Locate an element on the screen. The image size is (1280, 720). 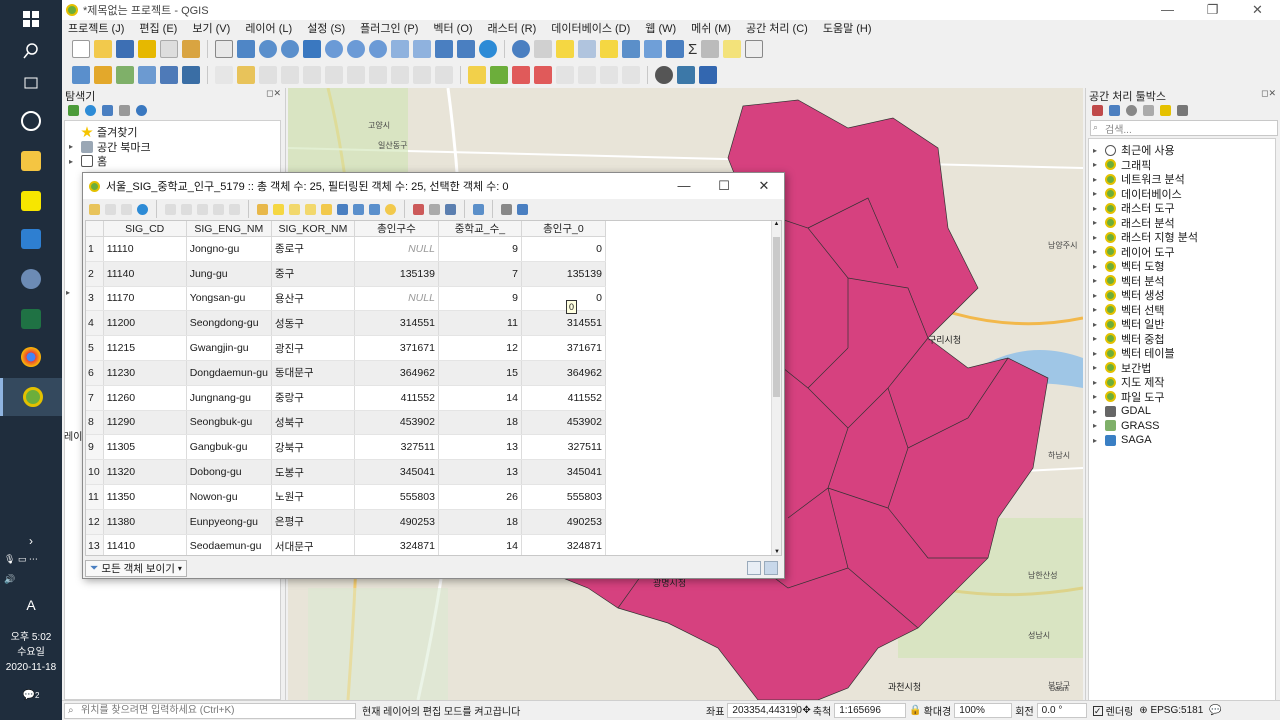
toolbox-item: ▸ 벡터 일반 is located at coordinates (1184, 324).